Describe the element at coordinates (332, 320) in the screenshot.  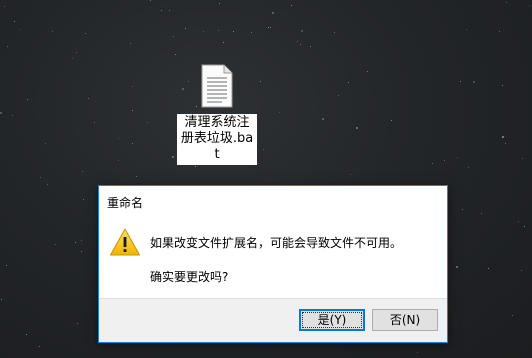
I see `yes-button: 是(Y)` at that location.